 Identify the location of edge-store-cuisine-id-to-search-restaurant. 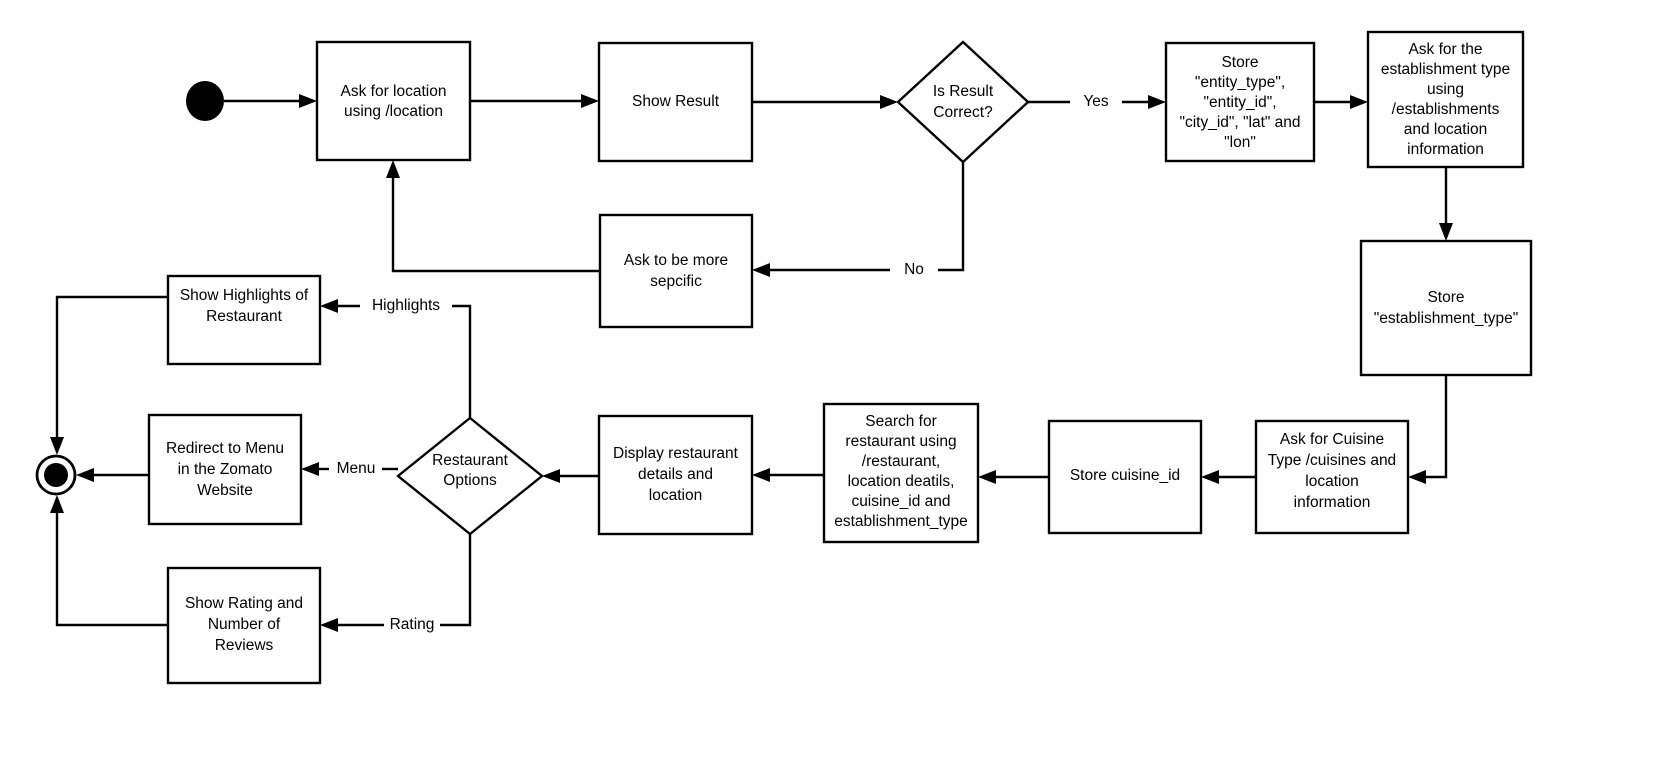
(1013, 477).